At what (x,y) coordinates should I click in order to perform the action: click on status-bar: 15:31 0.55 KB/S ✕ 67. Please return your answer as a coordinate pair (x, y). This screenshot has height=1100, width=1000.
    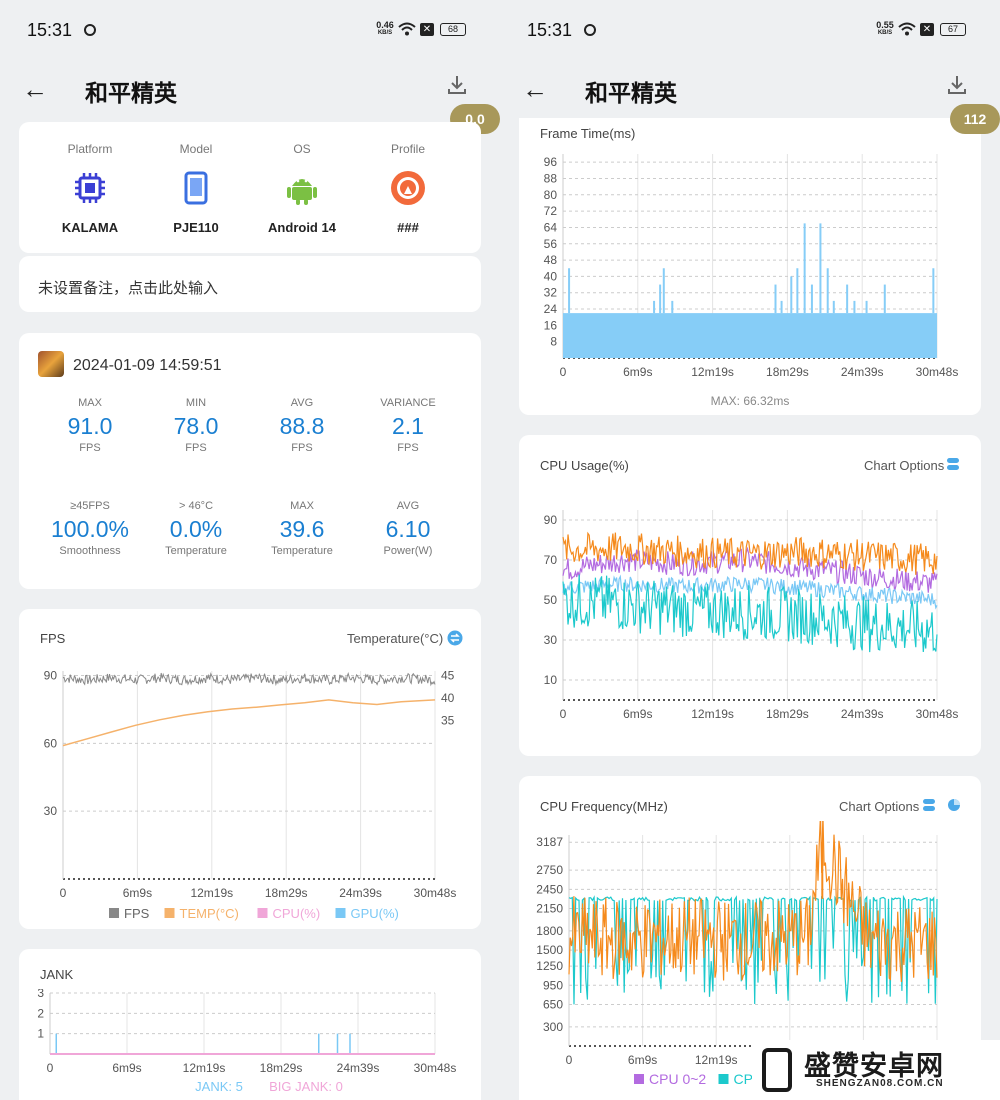
    Looking at the image, I should click on (750, 29).